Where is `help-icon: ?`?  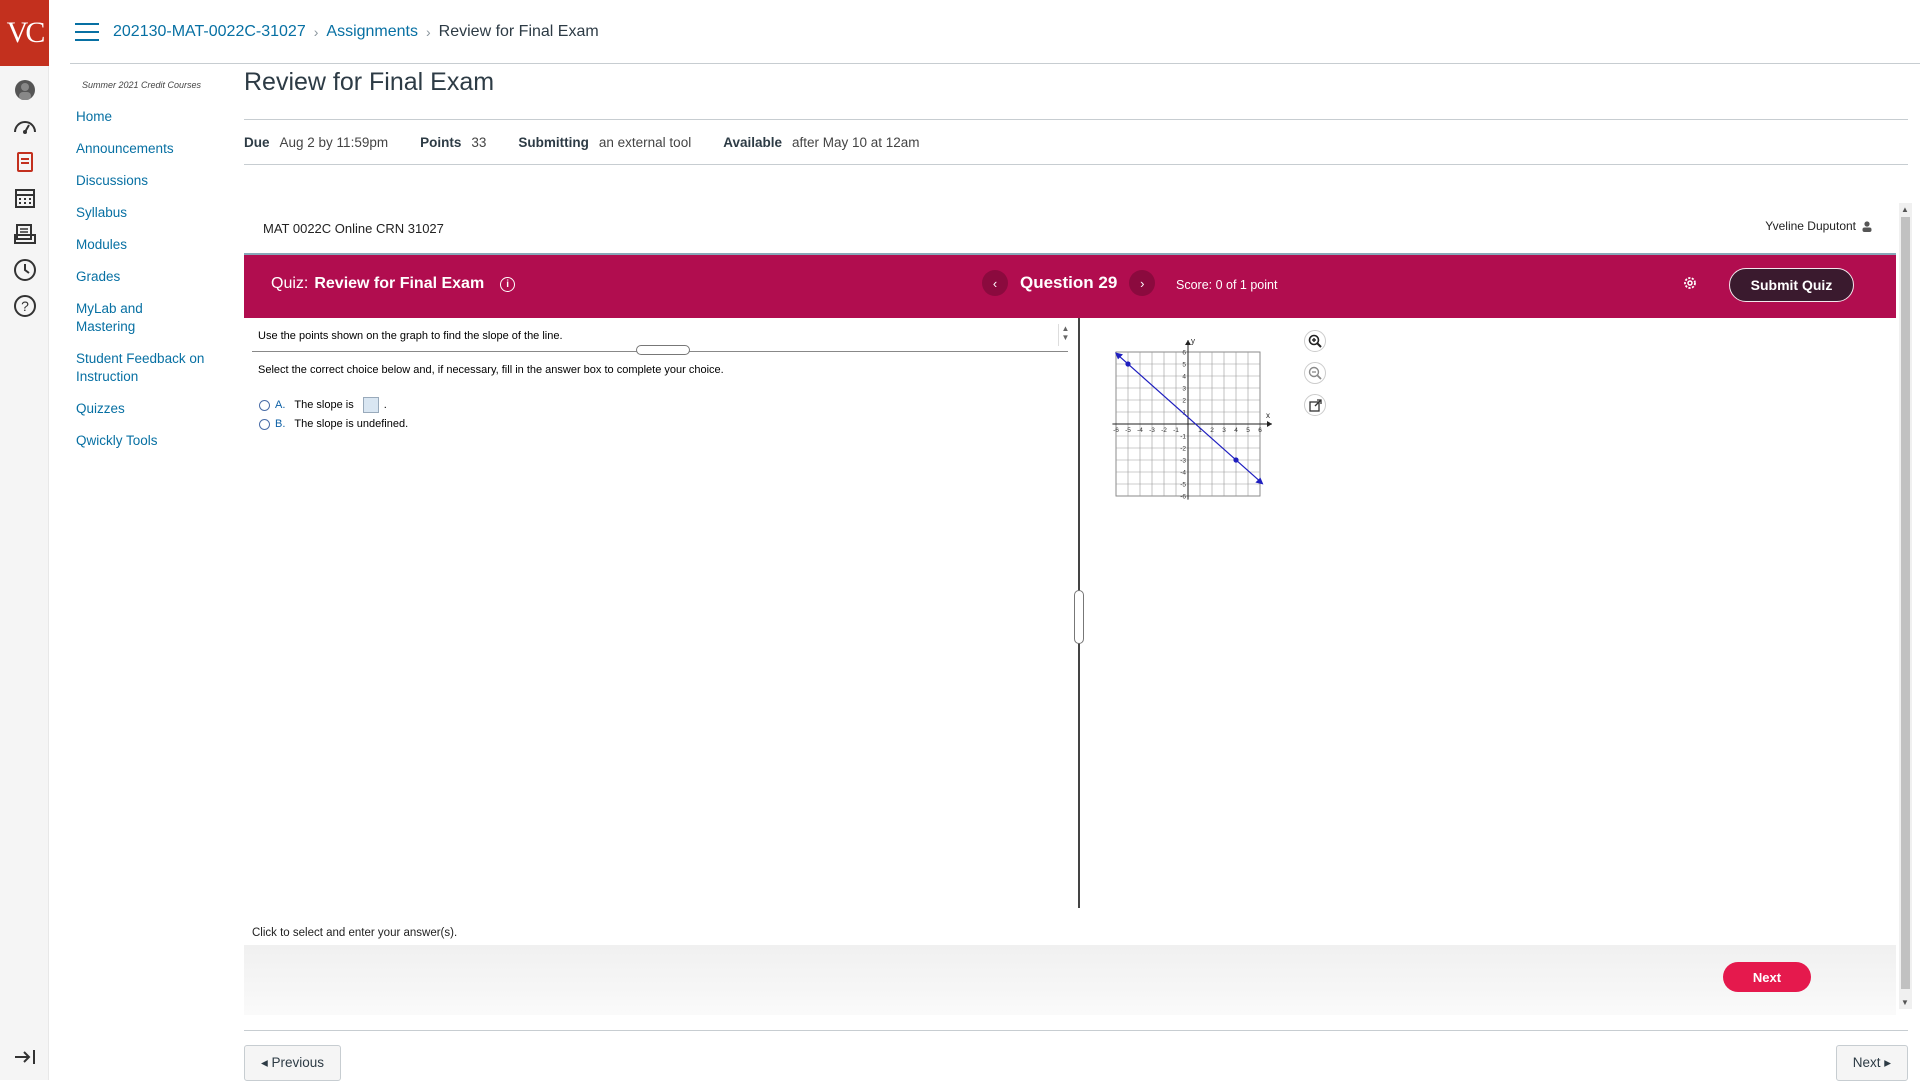 help-icon: ? is located at coordinates (24, 306).